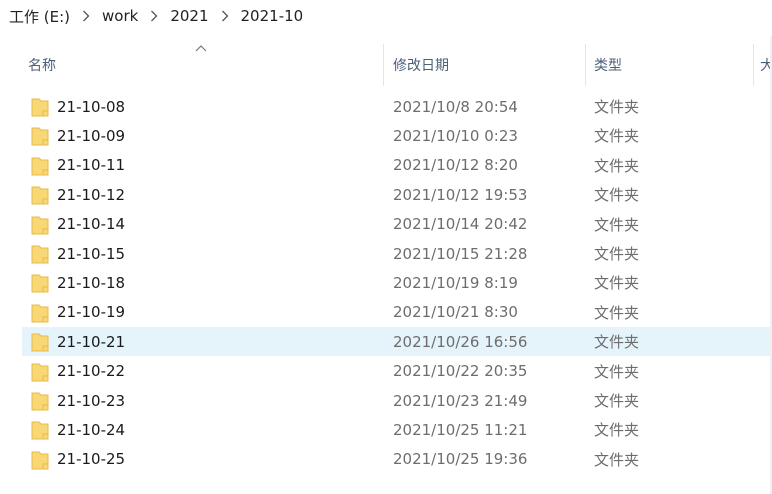  Describe the element at coordinates (91, 135) in the screenshot. I see `file-name: 21-10-09` at that location.